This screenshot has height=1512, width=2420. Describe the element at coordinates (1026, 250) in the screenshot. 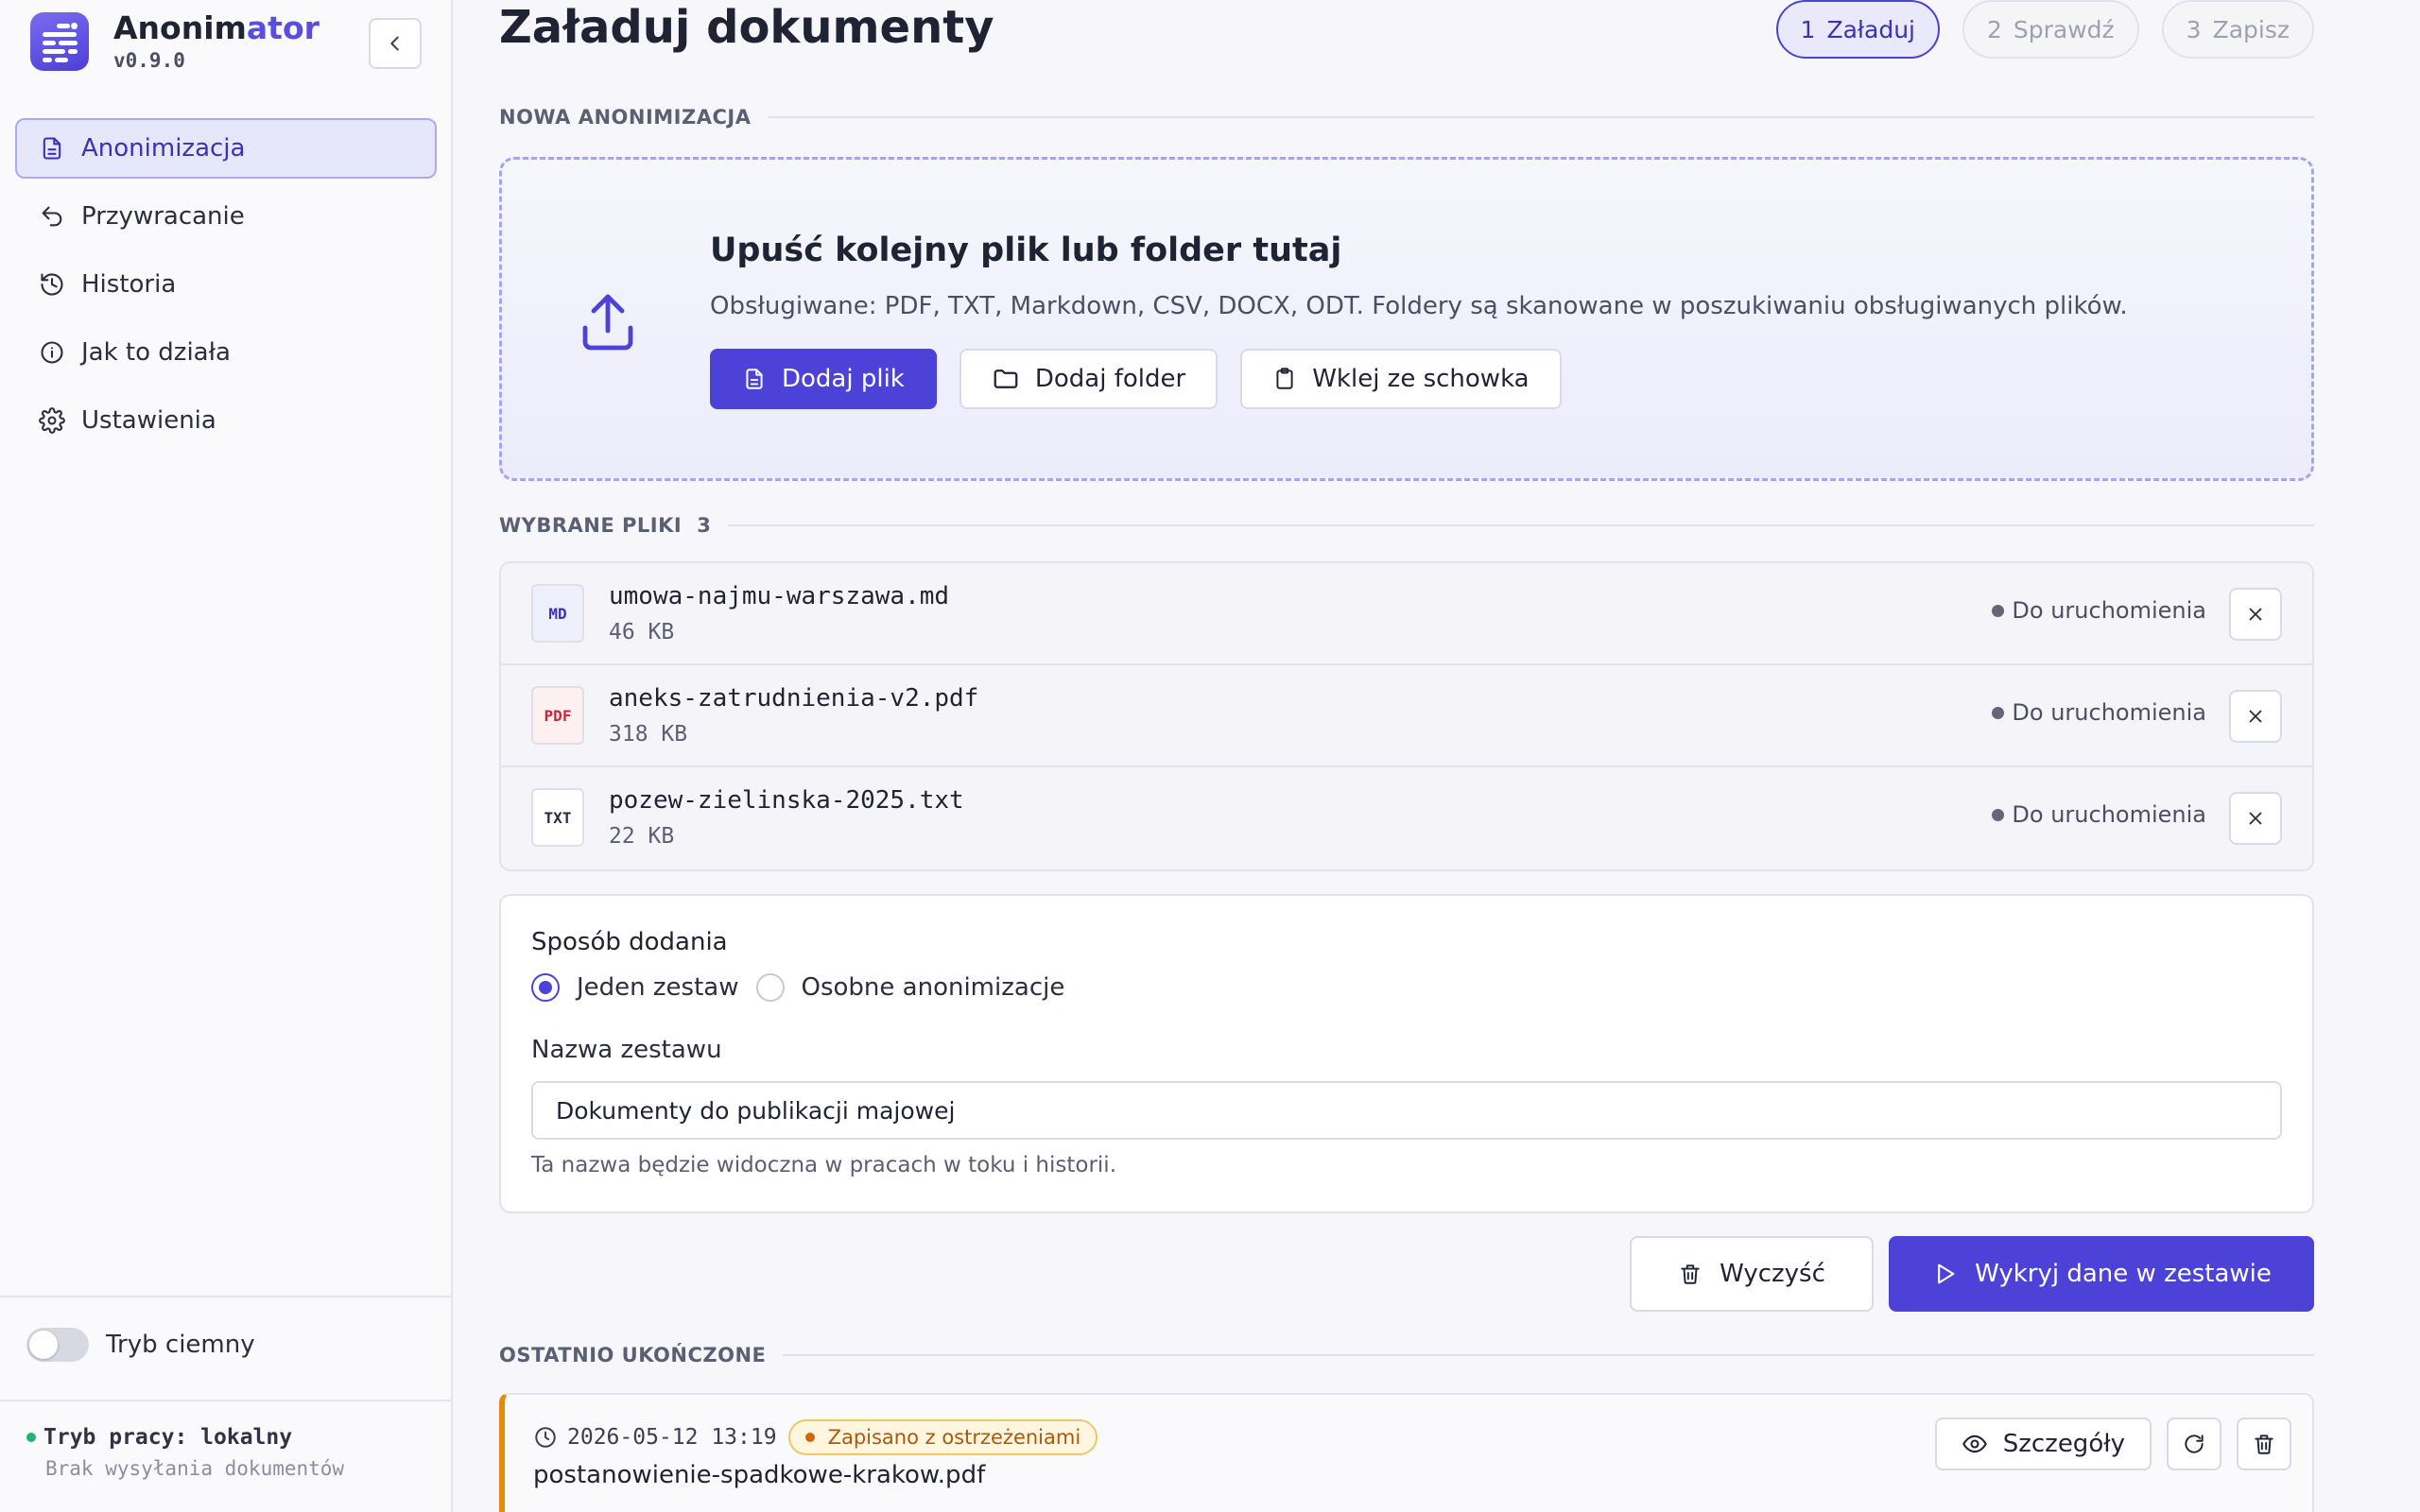

I see `drop-title: Upuść kolejny plik lub folder tutaj` at that location.